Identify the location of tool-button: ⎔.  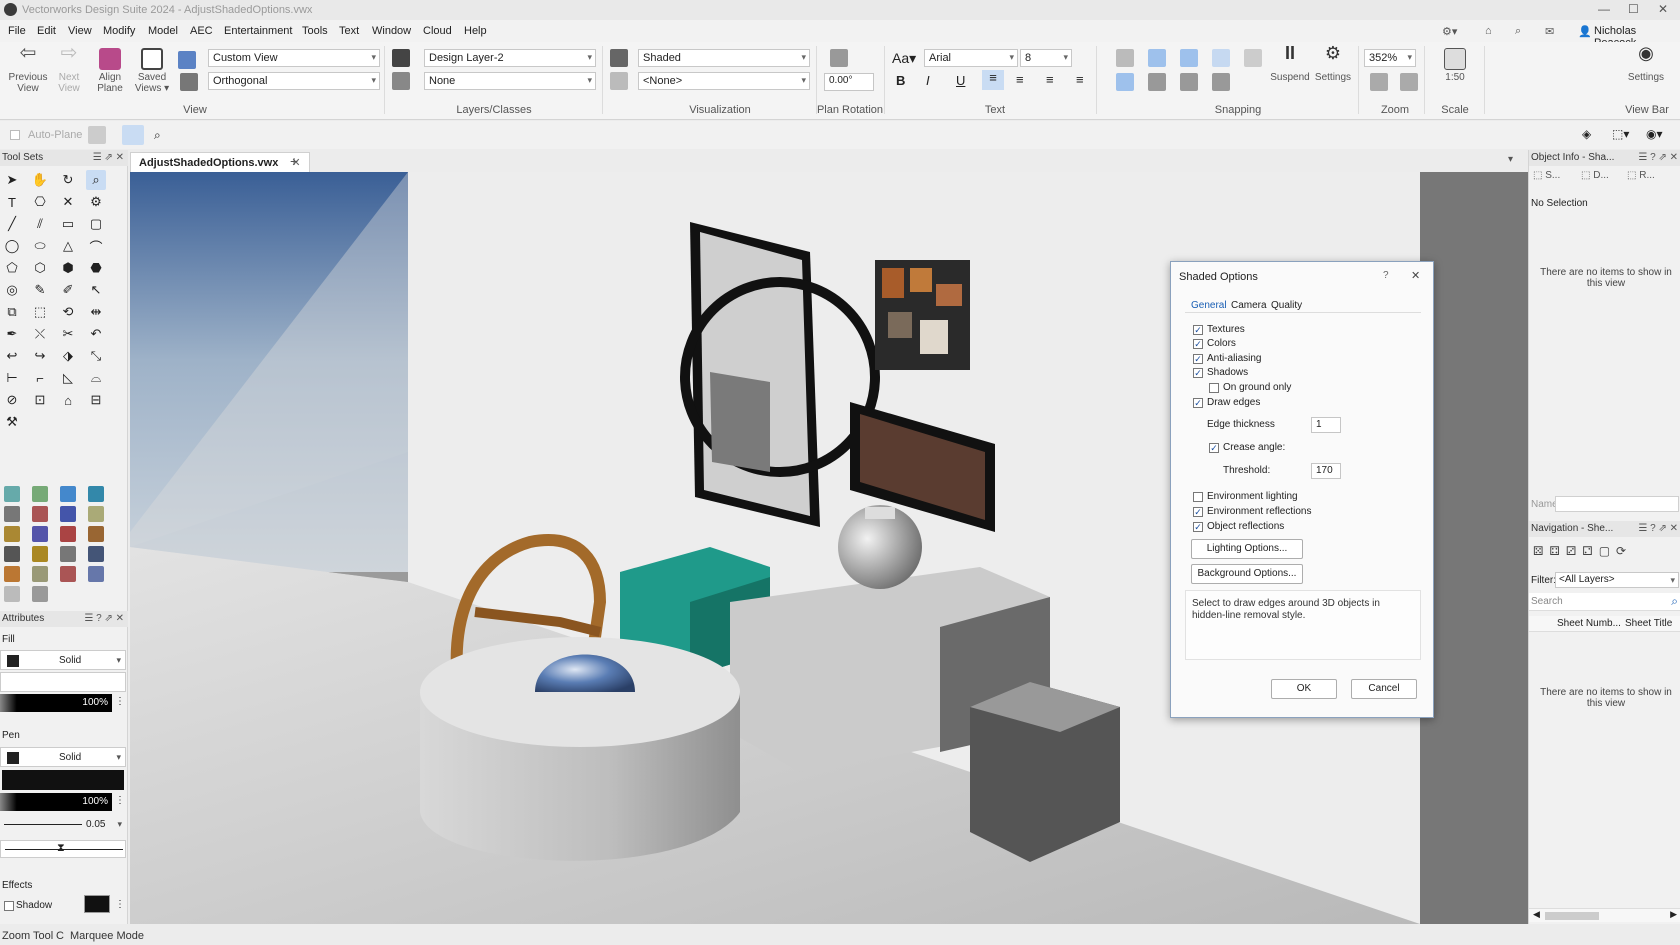
(40, 202).